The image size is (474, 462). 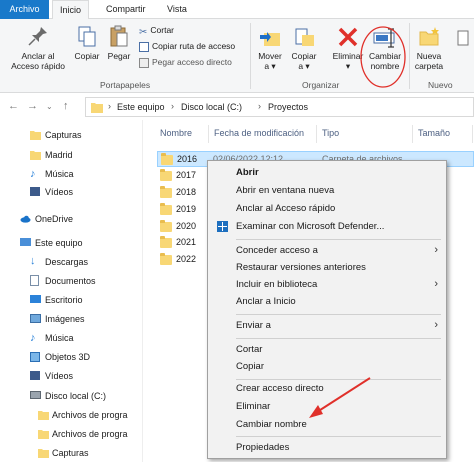 I want to click on paste-label: Pegar, so click(x=119, y=56).